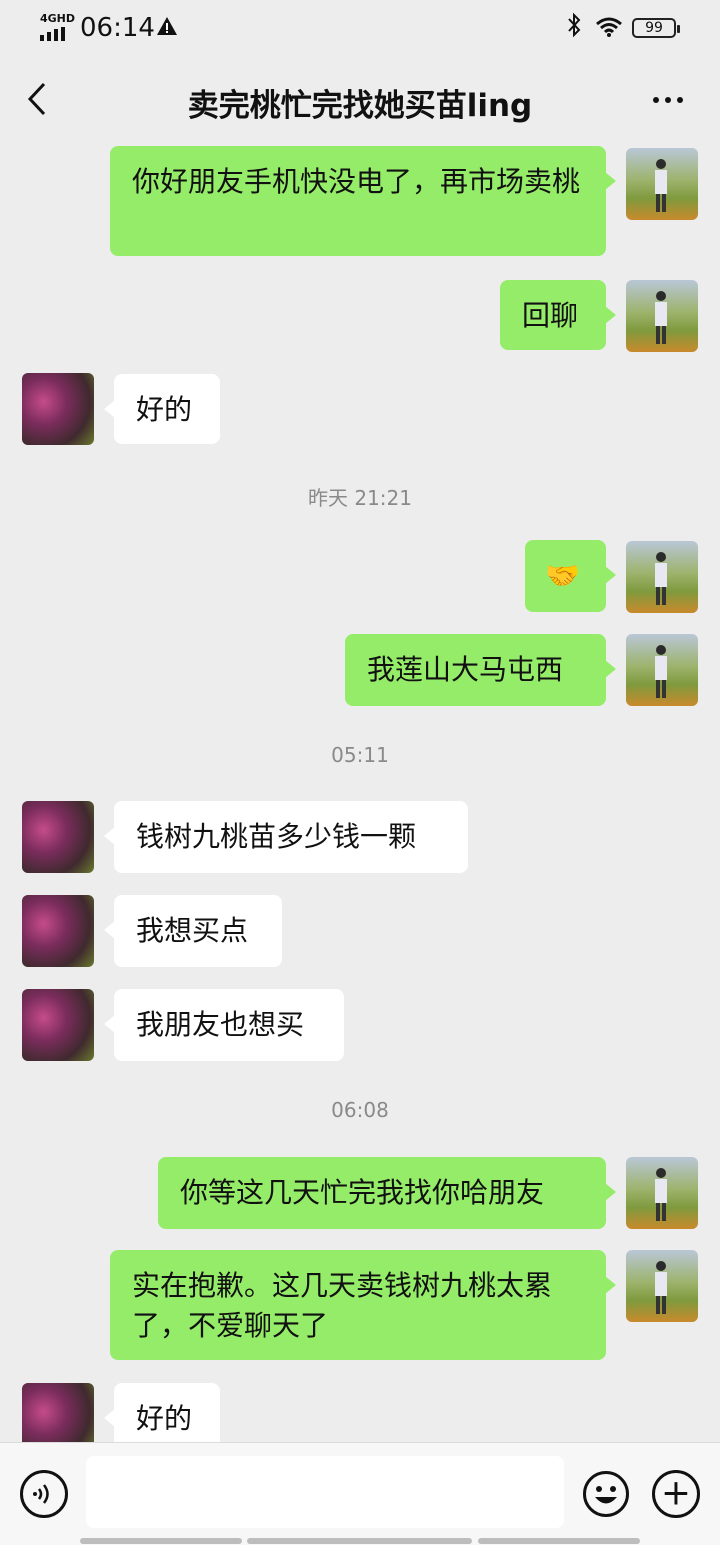  Describe the element at coordinates (360, 498) in the screenshot. I see `timestamp: 昨天 21:21` at that location.